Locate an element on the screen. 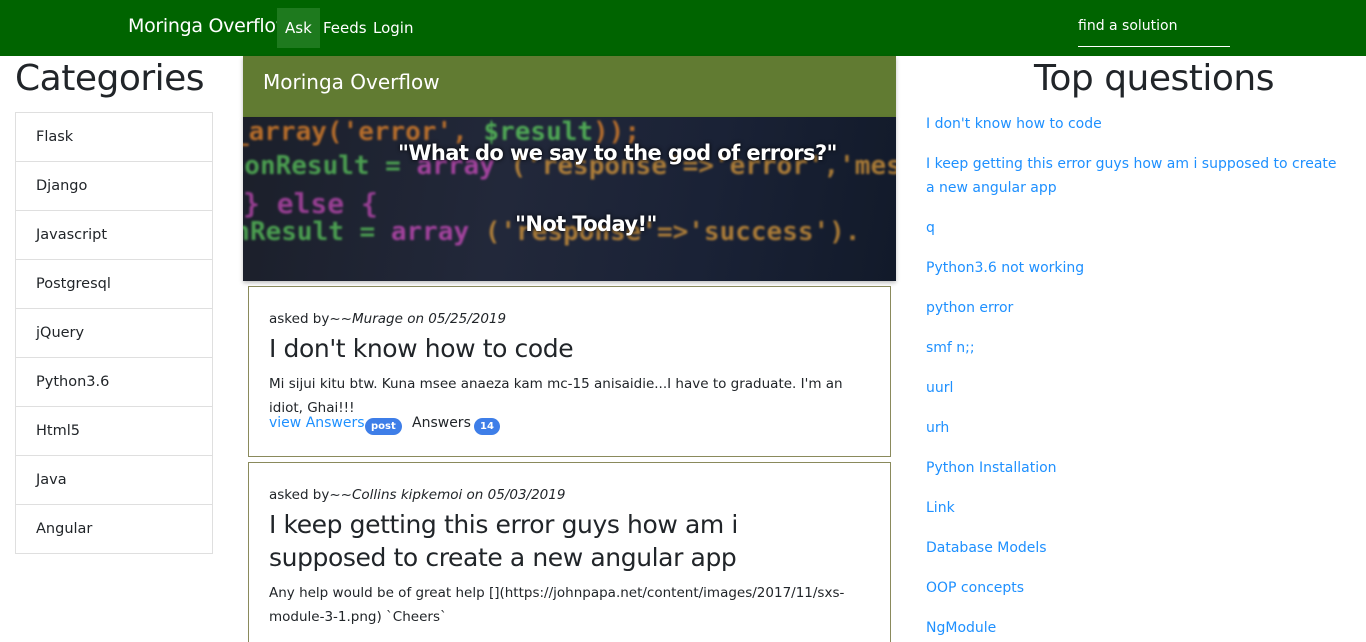 The image size is (1366, 642). question-author-date: Collins kipkemoi on 05/03/2019 is located at coordinates (459, 495).